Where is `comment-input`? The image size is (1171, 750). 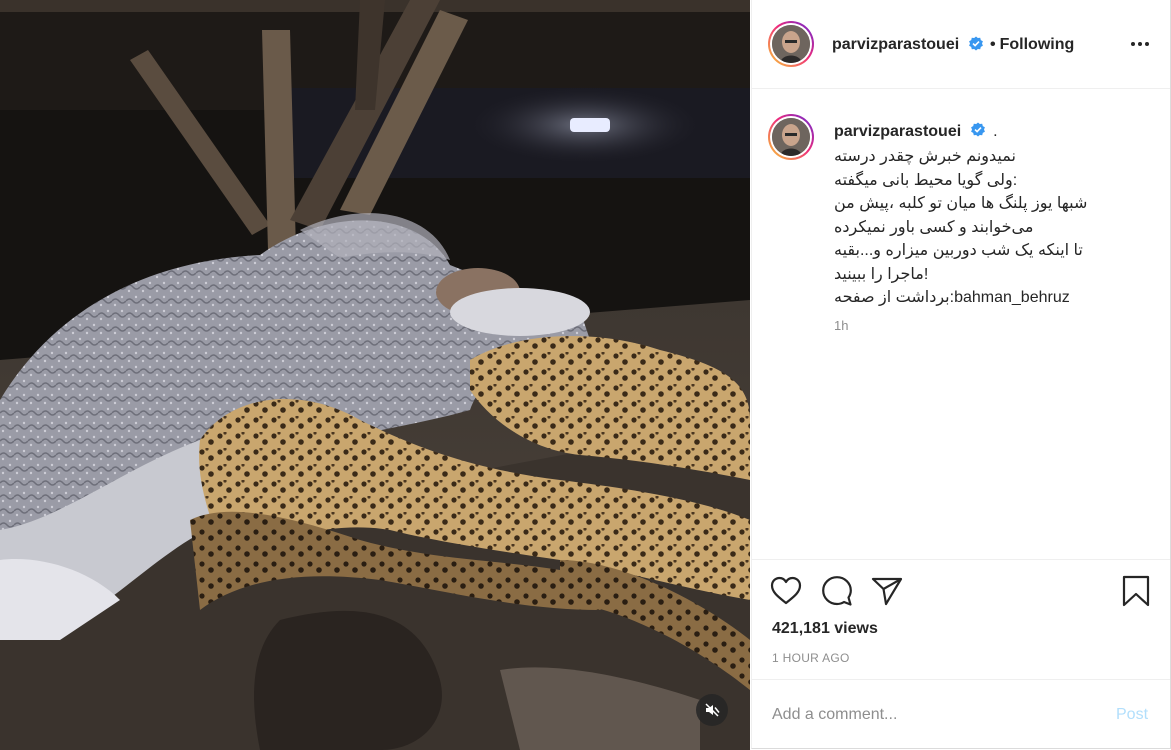
comment-input is located at coordinates (932, 715).